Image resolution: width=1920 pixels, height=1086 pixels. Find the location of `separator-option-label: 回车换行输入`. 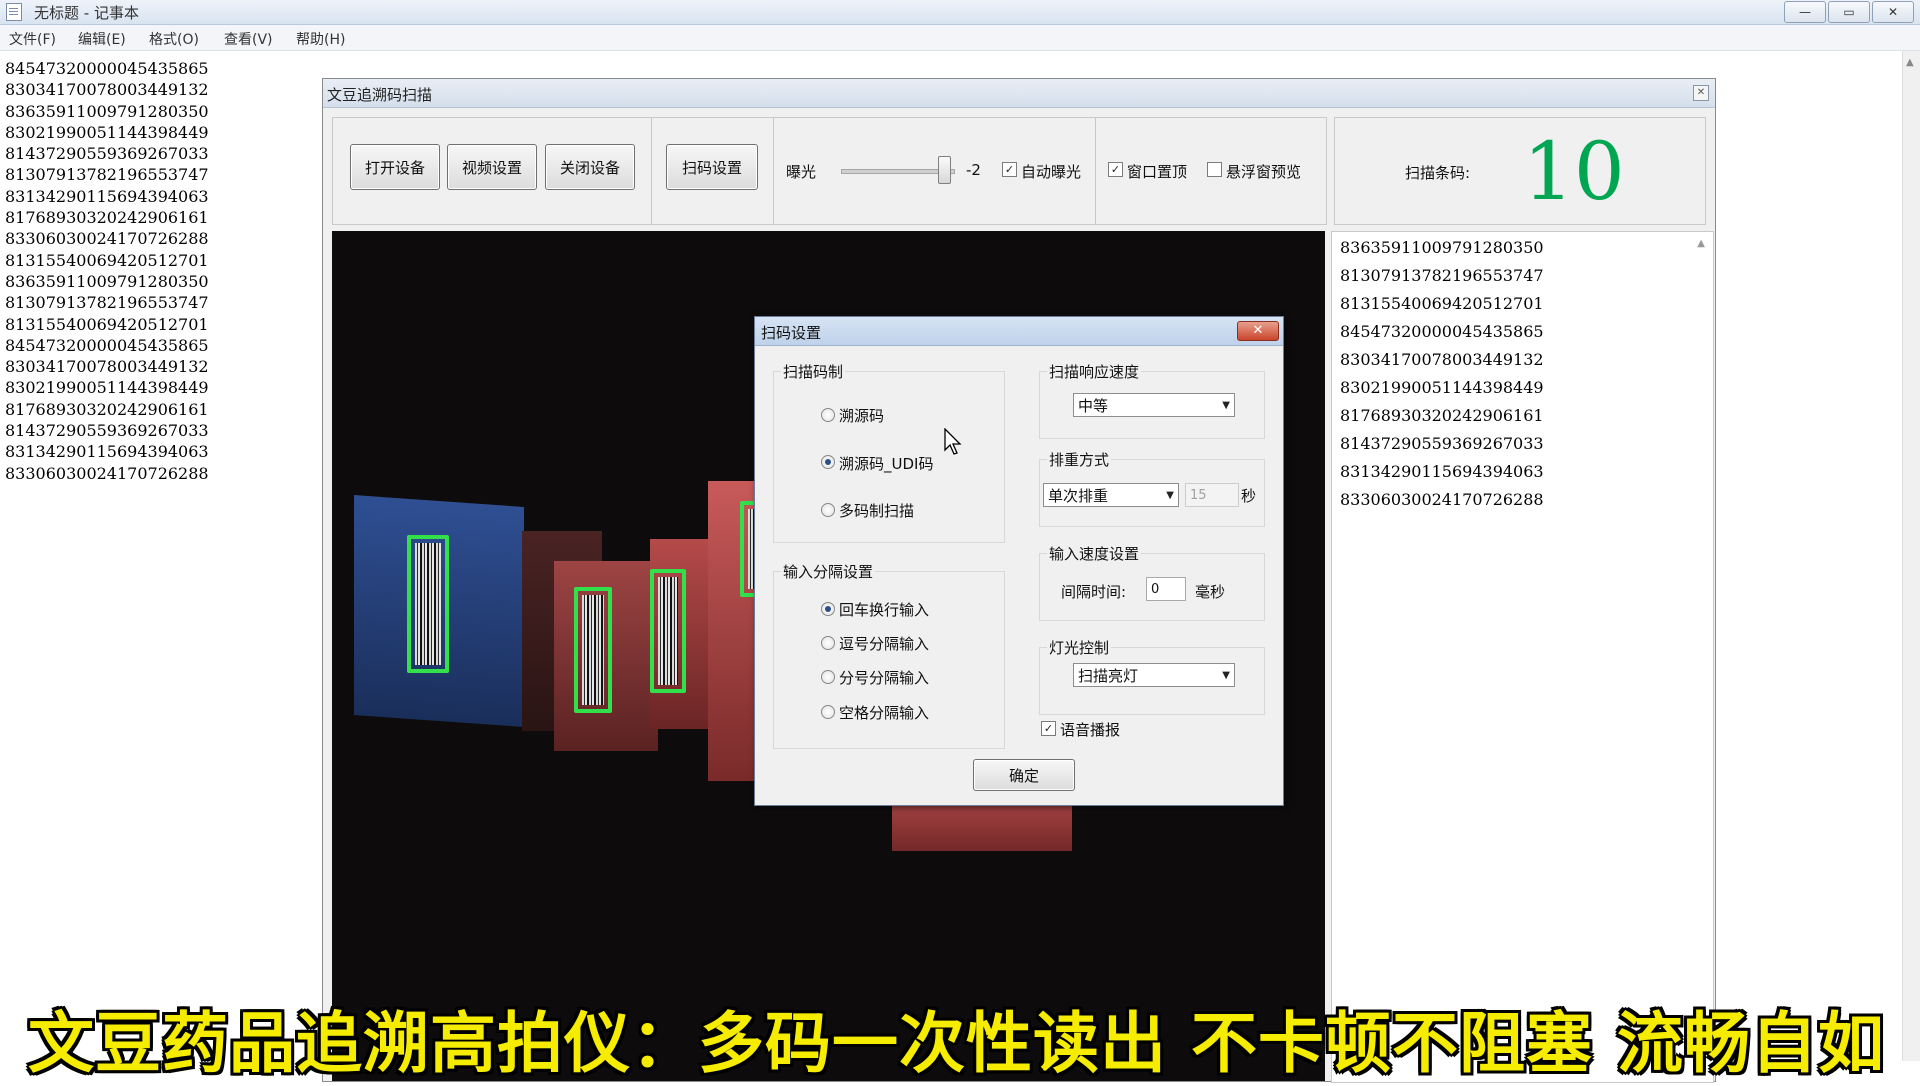

separator-option-label: 回车换行输入 is located at coordinates (884, 610).